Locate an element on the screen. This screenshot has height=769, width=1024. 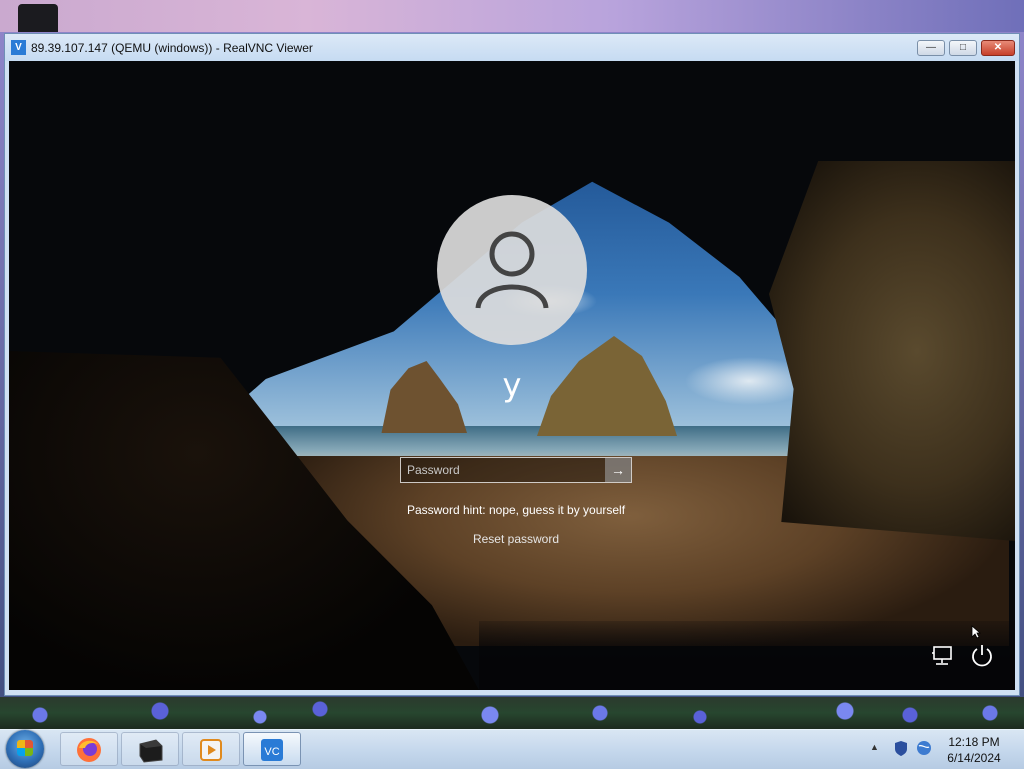
user-avatar-icon is located at coordinates (512, 270).